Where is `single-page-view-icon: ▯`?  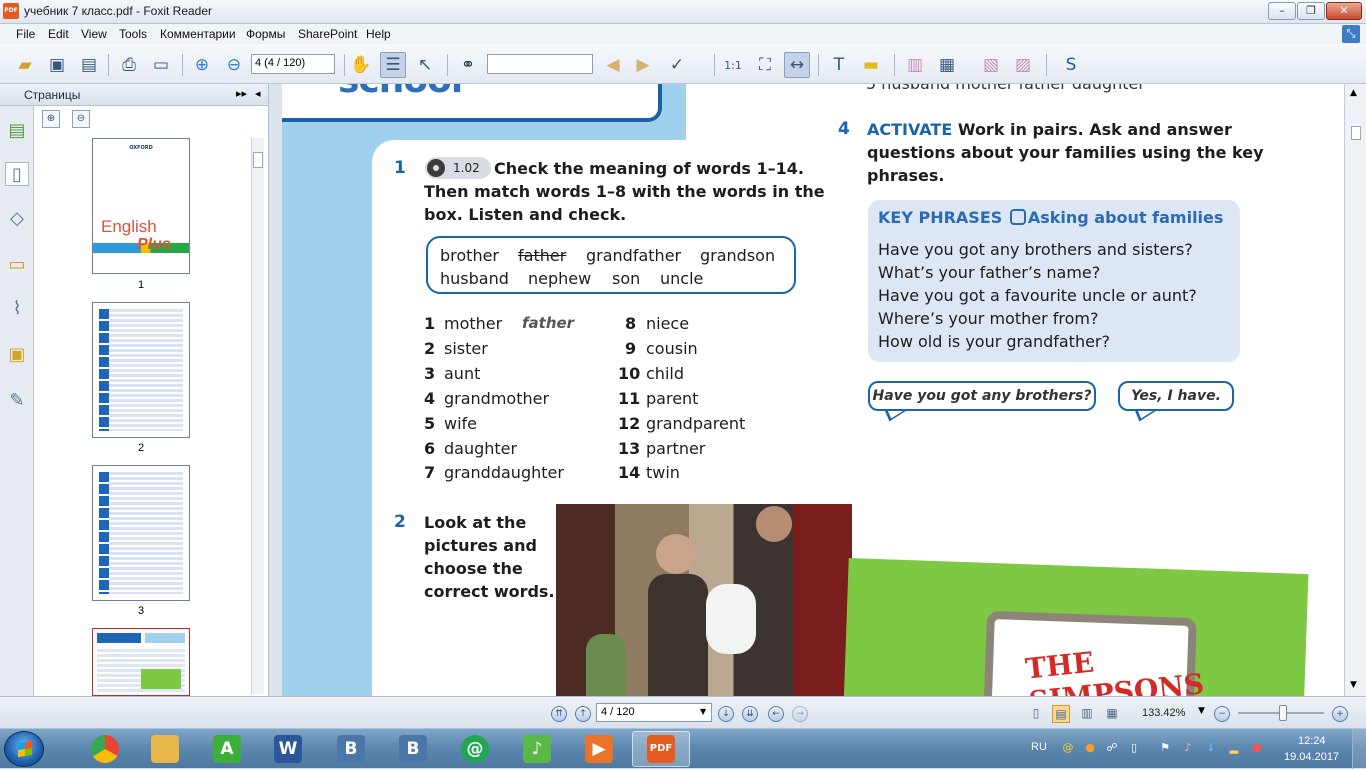 single-page-view-icon: ▯ is located at coordinates (1036, 714).